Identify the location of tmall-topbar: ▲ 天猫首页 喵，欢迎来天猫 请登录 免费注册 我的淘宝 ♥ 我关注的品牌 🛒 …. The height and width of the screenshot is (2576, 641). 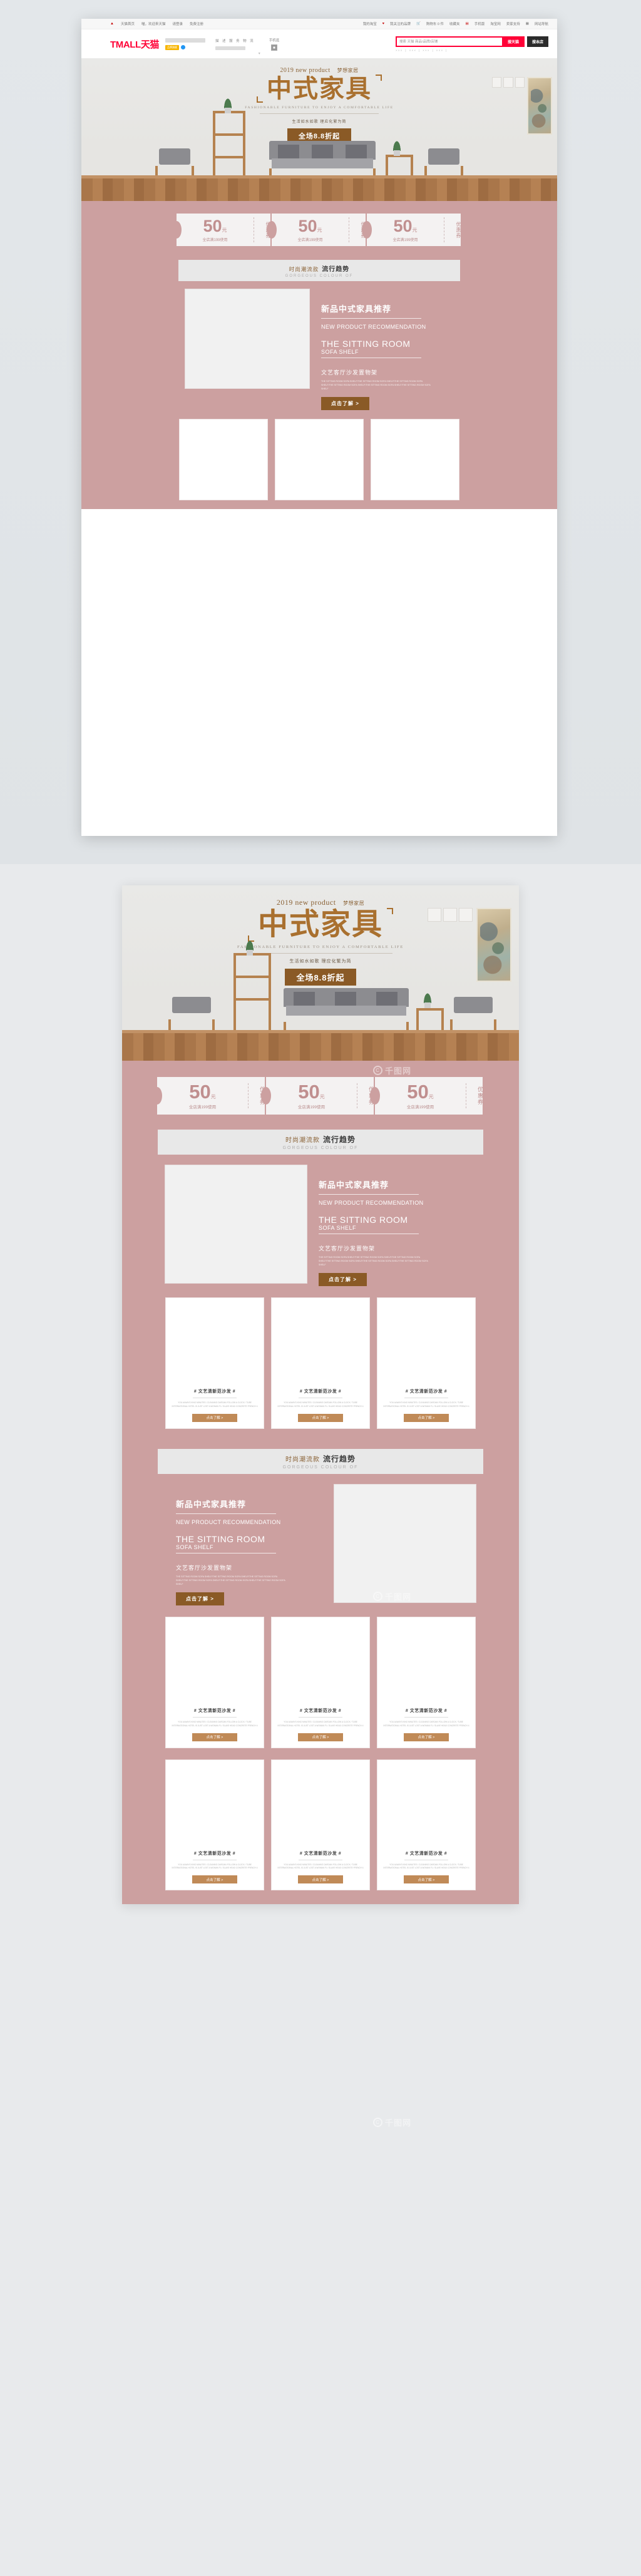
(319, 24).